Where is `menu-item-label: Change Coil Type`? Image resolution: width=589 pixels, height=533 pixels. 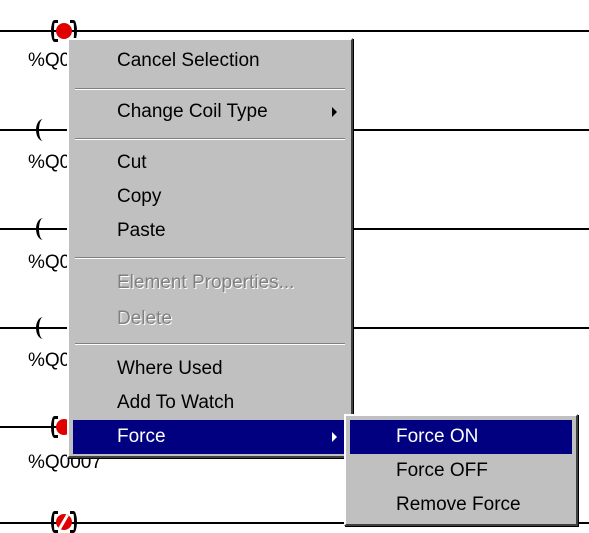
menu-item-label: Change Coil Type is located at coordinates (192, 111).